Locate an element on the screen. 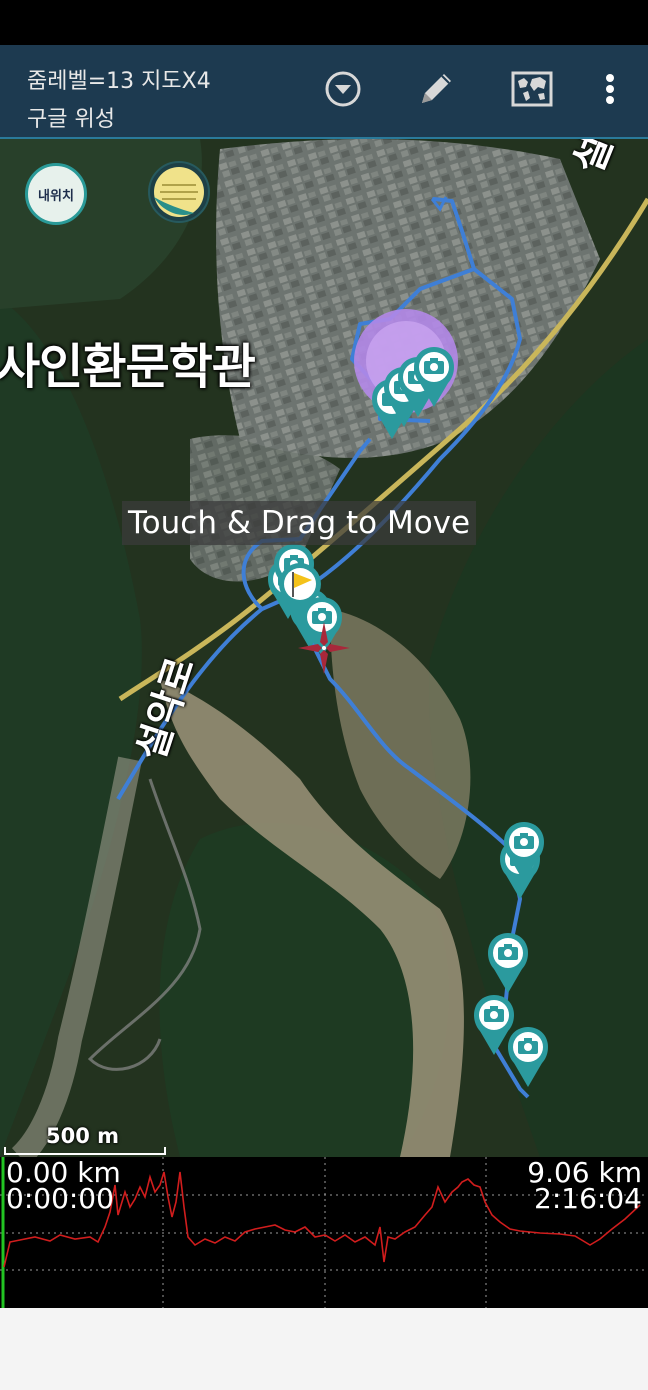  drag-hint-toast: Touch & Drag to Move is located at coordinates (299, 523).